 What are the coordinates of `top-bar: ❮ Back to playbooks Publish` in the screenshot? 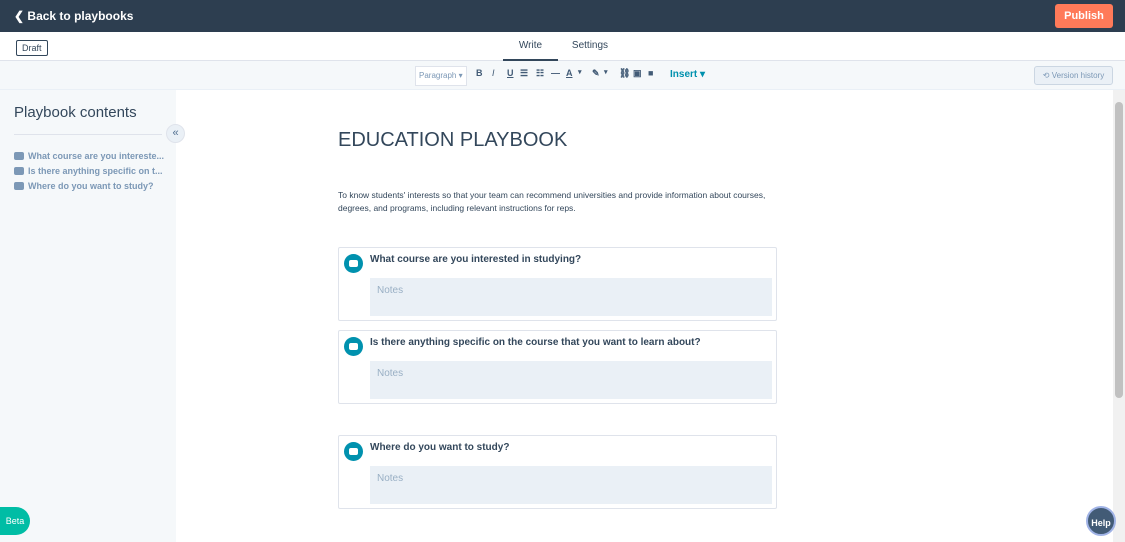 It's located at (562, 16).